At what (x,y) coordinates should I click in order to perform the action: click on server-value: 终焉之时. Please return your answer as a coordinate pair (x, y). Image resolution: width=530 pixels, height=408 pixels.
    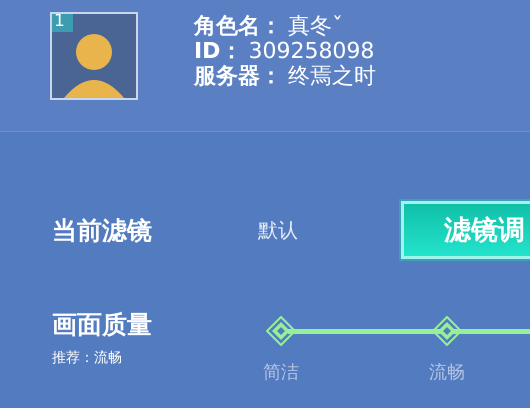
    Looking at the image, I should click on (332, 76).